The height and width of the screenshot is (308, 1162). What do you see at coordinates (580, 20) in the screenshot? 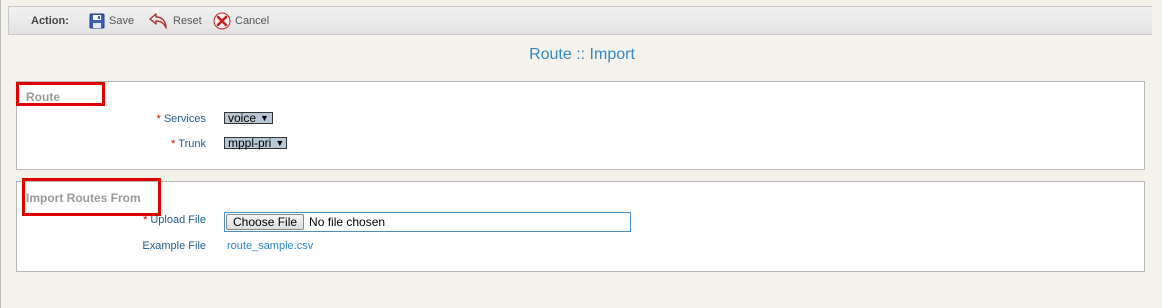
I see `action-toolbar: Action: Save Reset Cancel` at bounding box center [580, 20].